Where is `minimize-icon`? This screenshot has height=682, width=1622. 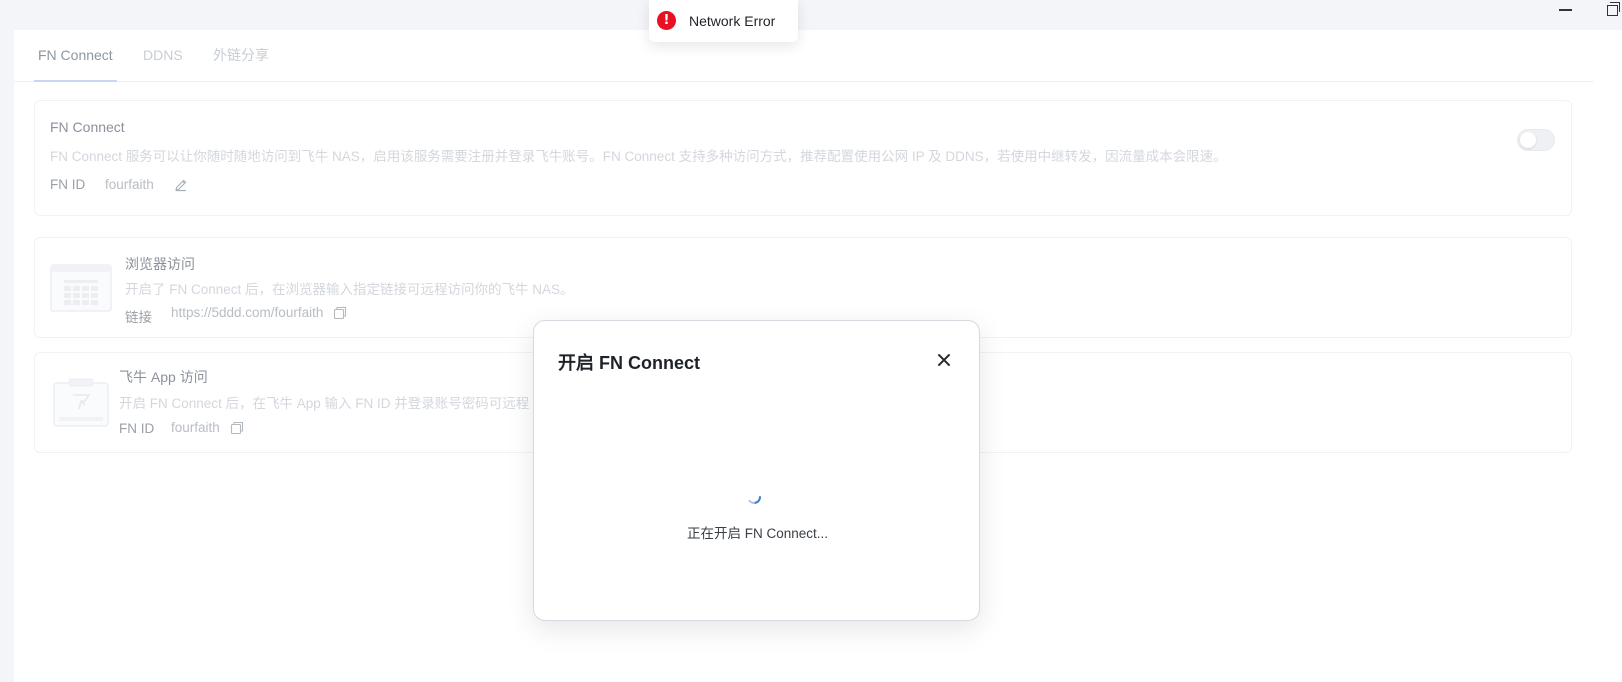
minimize-icon is located at coordinates (1565, 10).